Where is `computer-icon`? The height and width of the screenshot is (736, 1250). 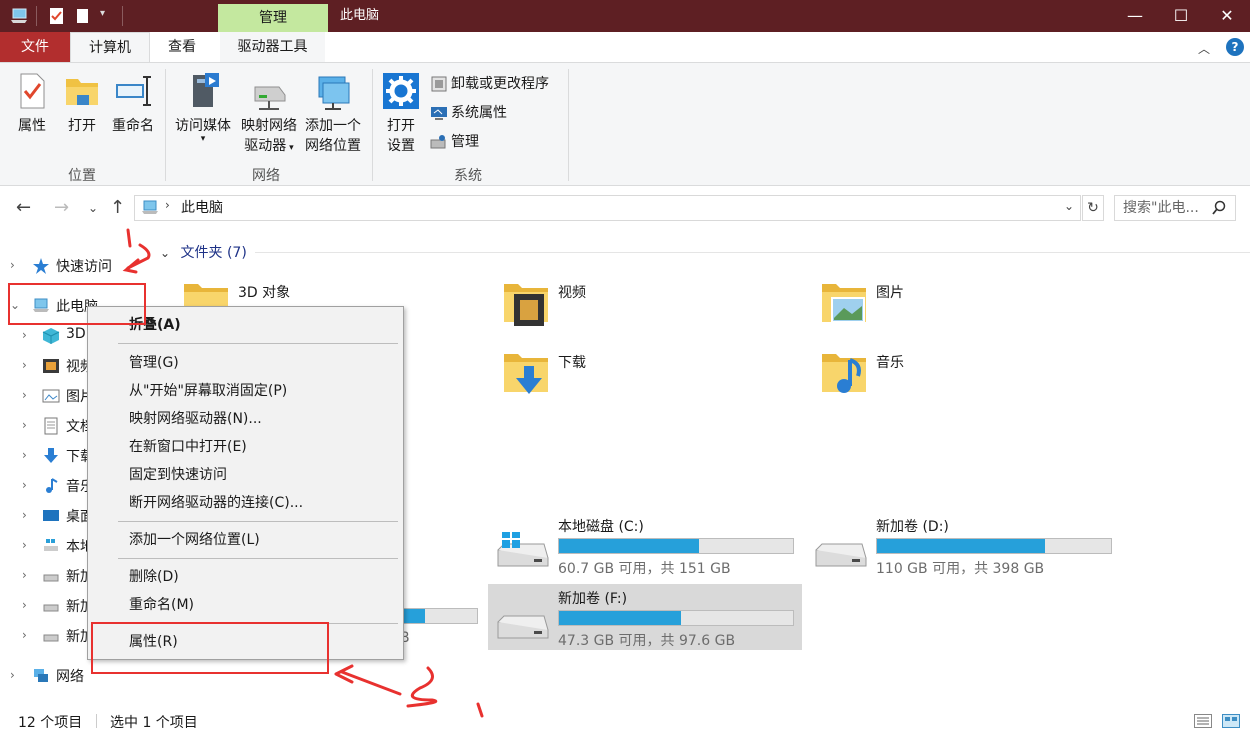
computer-icon is located at coordinates (150, 207).